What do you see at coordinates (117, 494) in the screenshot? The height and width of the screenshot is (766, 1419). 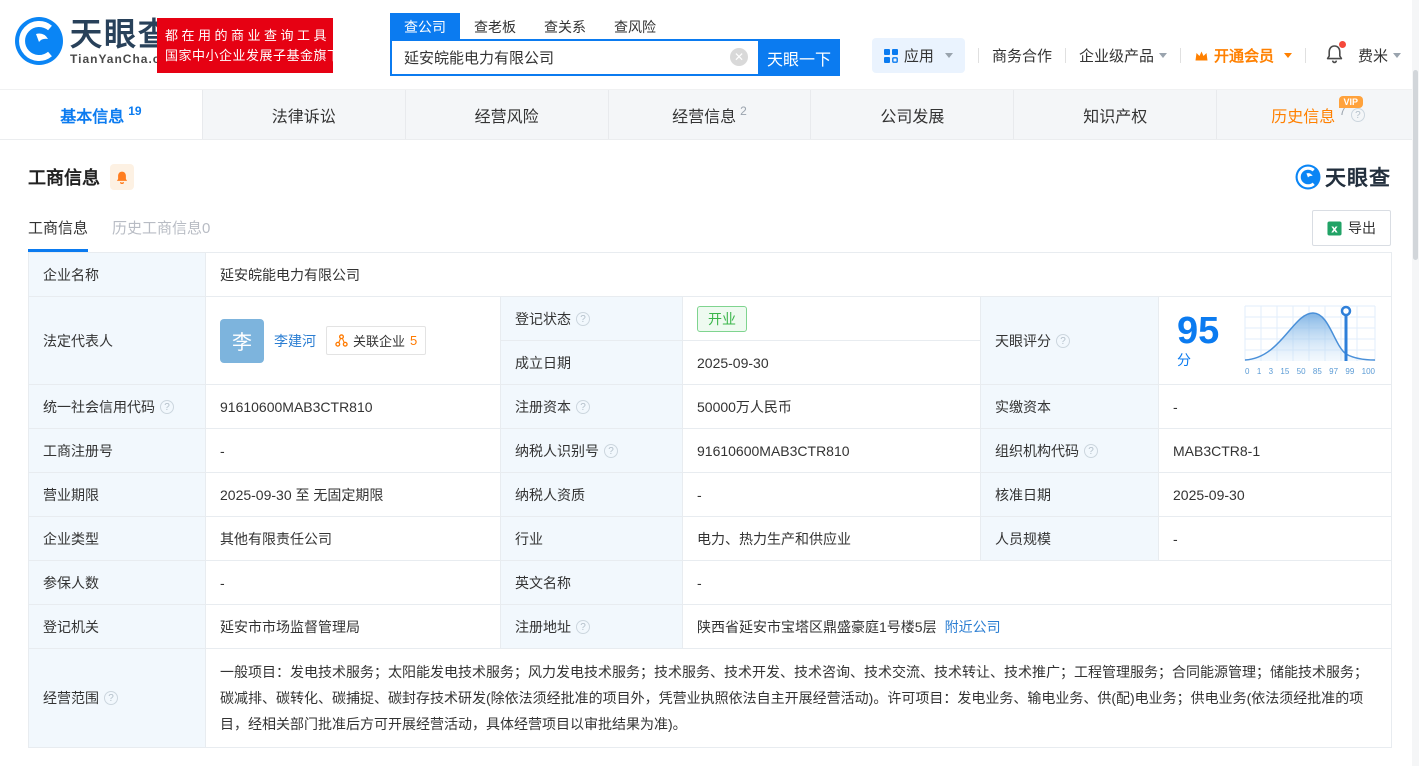 I see `business-term-label: 营业期限` at bounding box center [117, 494].